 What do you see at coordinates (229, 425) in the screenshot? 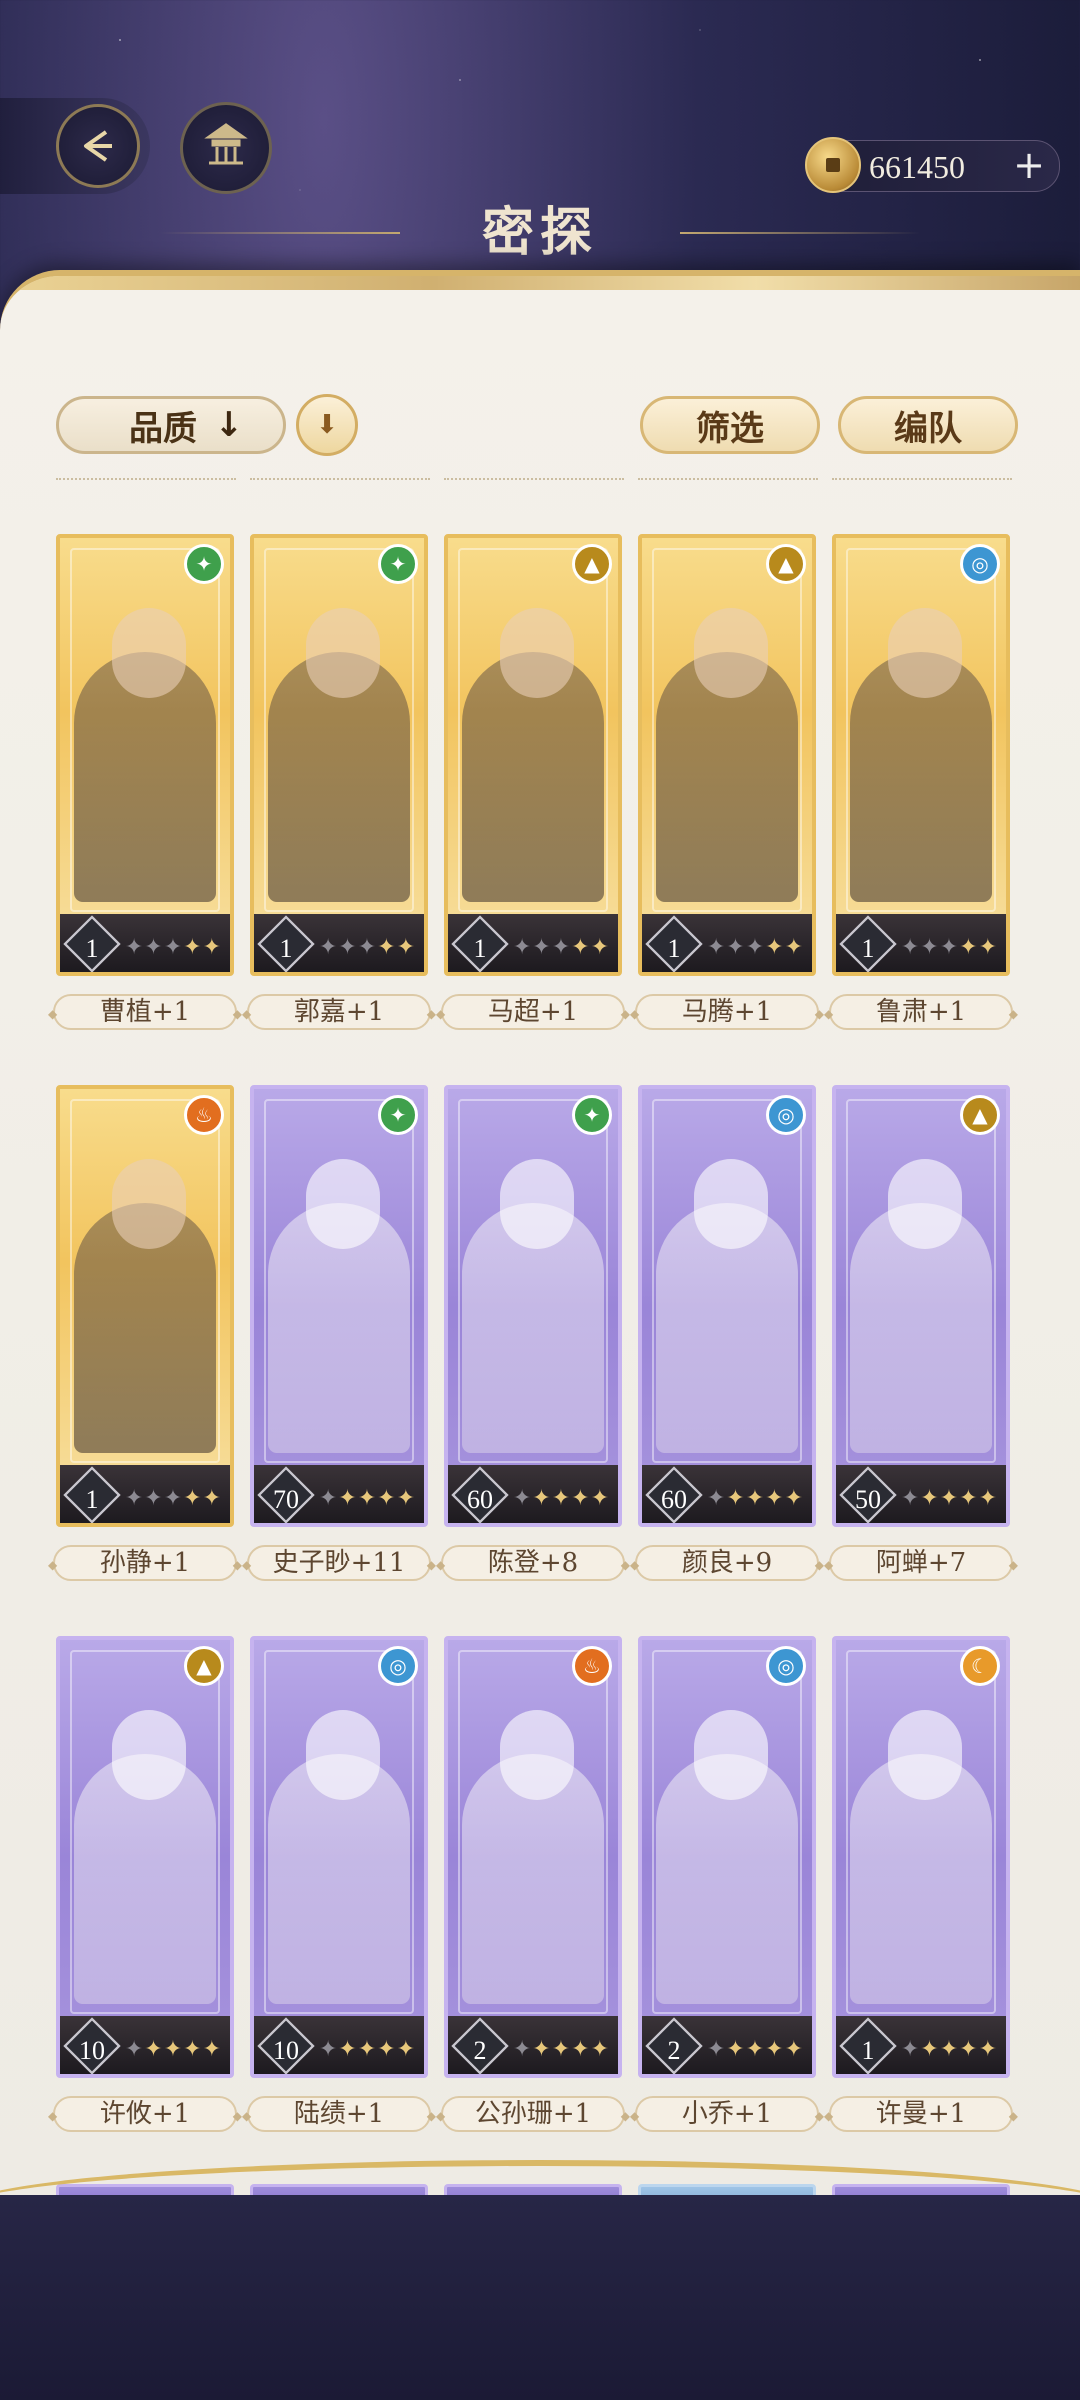
I see `sort-direction-icon: ↓` at bounding box center [229, 425].